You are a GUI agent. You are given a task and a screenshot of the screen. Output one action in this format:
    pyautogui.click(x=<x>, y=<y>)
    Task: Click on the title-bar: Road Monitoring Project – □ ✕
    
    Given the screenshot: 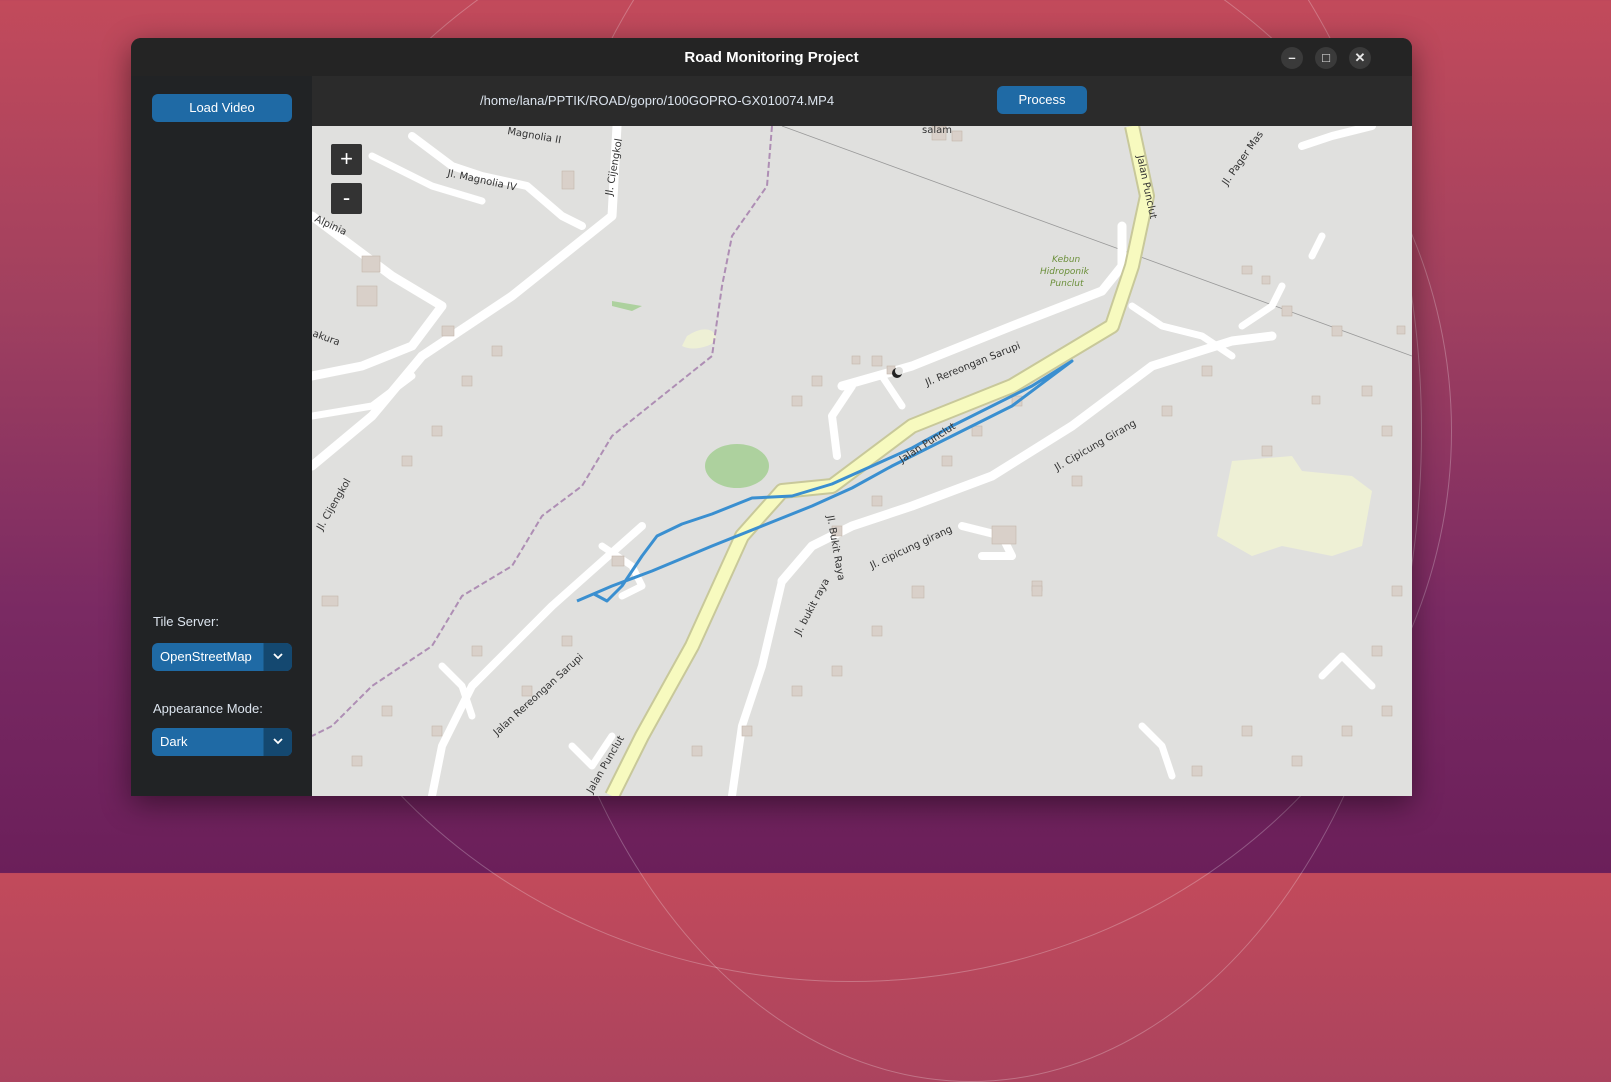 What is the action you would take?
    pyautogui.click(x=771, y=57)
    